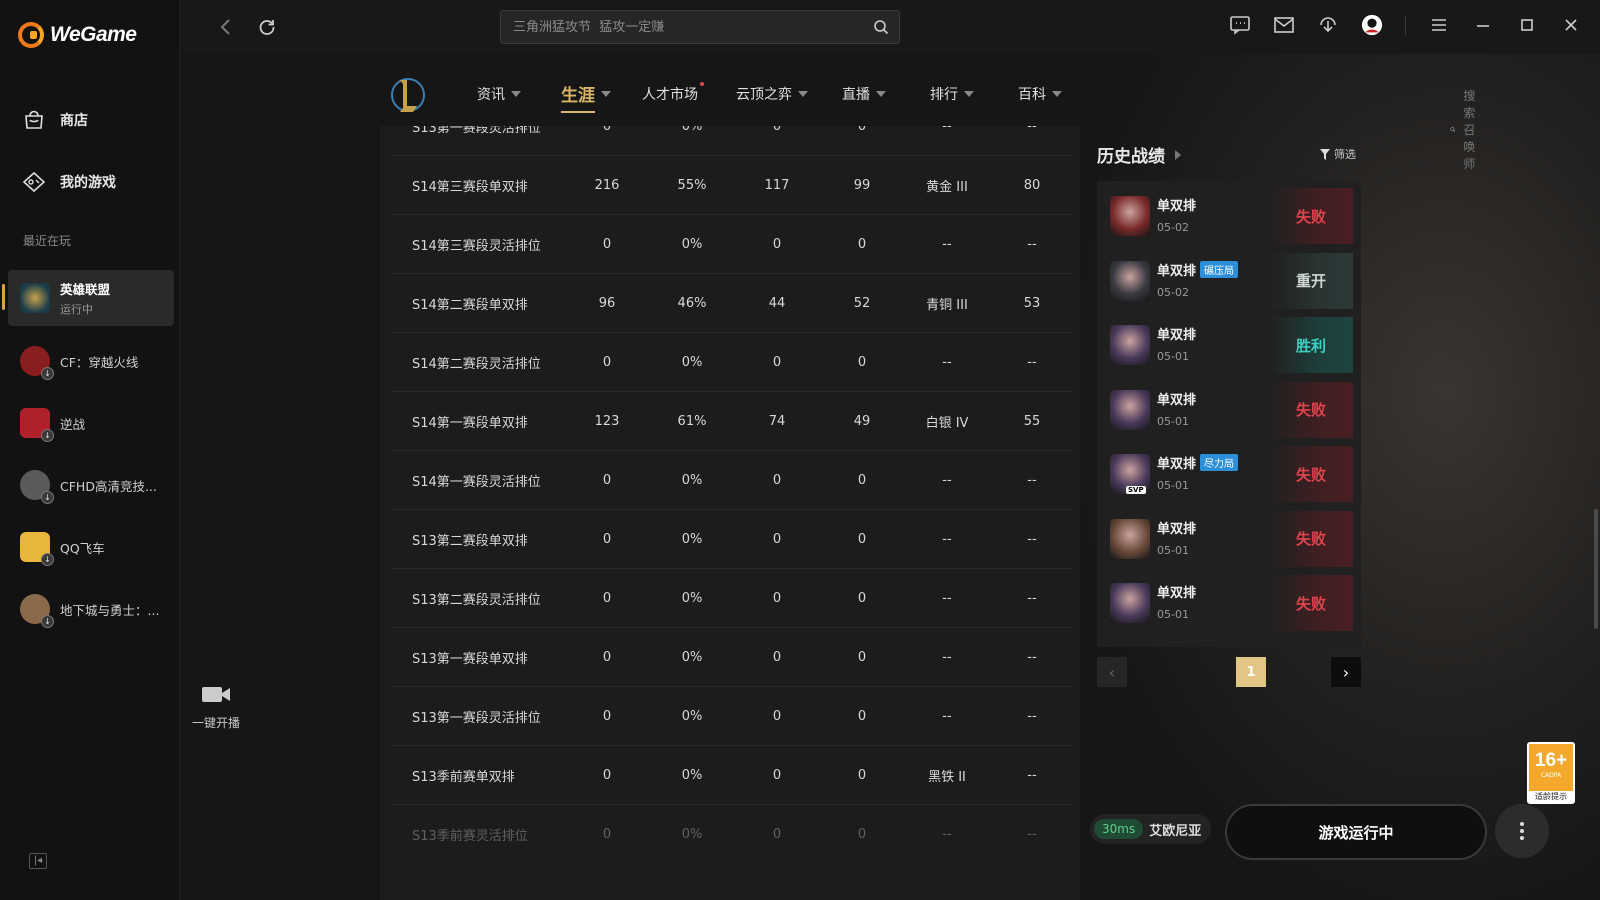  What do you see at coordinates (37, 611) in the screenshot?
I see `dnf-icon: ↓` at bounding box center [37, 611].